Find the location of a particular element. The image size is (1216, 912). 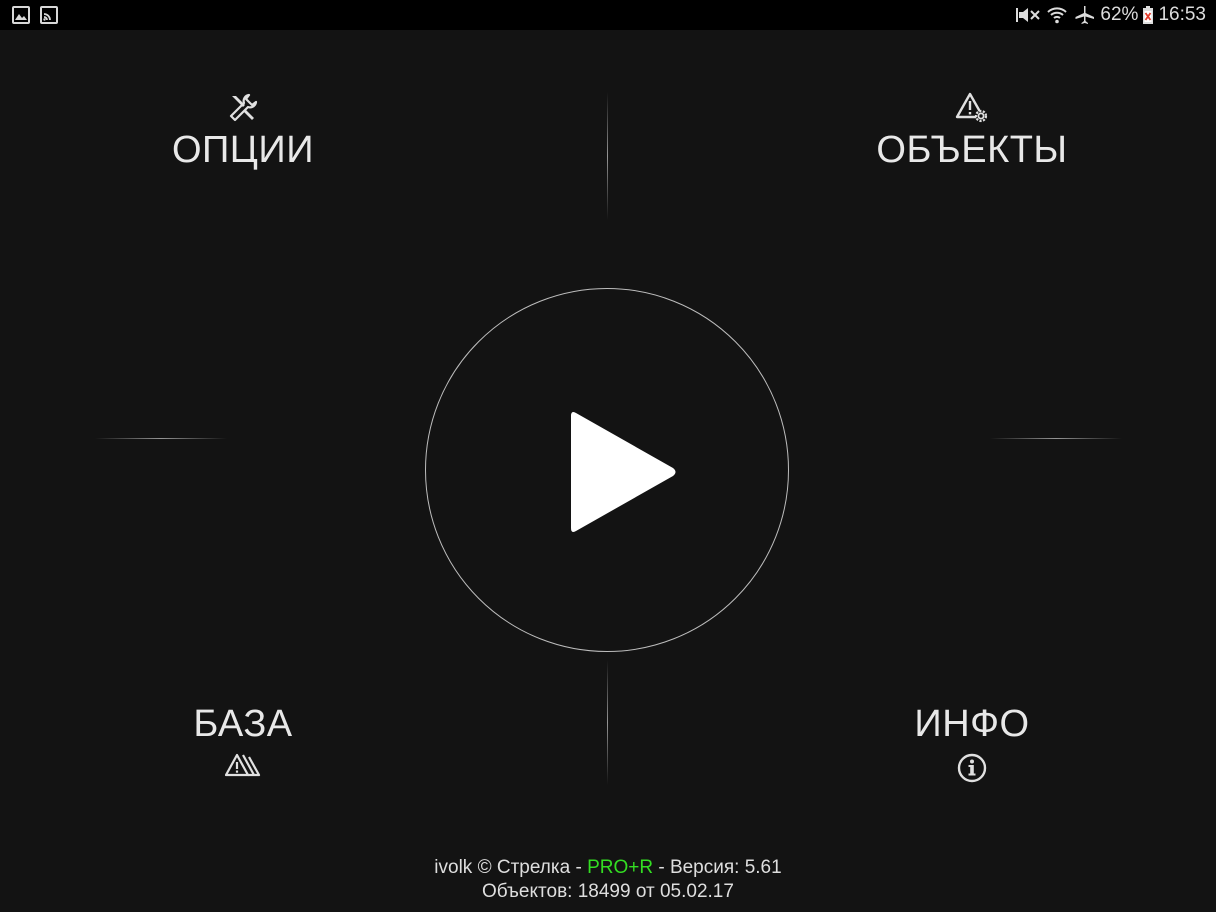

copyright-text: ivolk © Стрелка - is located at coordinates (511, 867).